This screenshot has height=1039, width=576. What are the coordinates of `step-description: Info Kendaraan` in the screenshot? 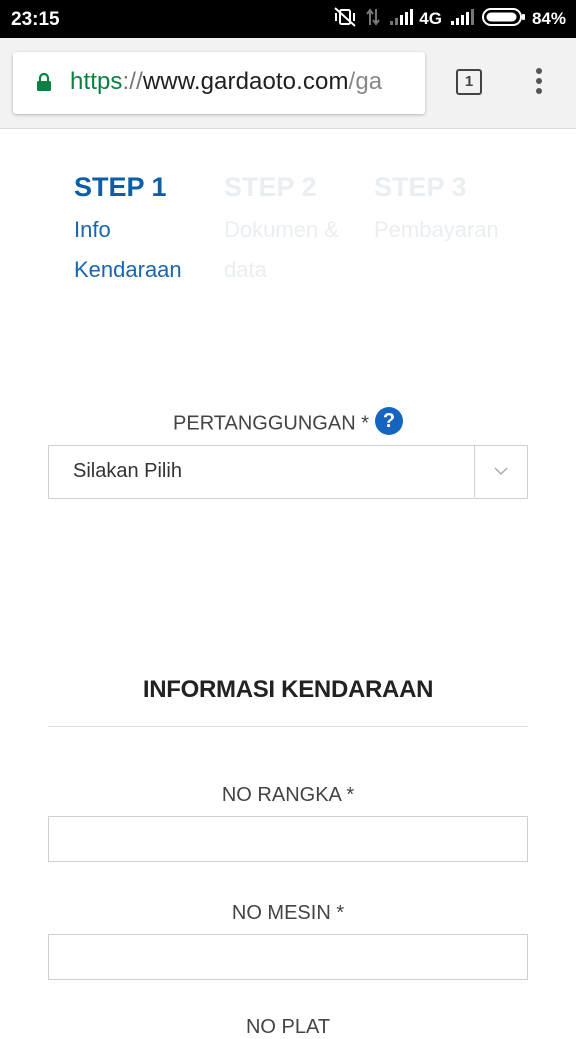 It's located at (128, 249).